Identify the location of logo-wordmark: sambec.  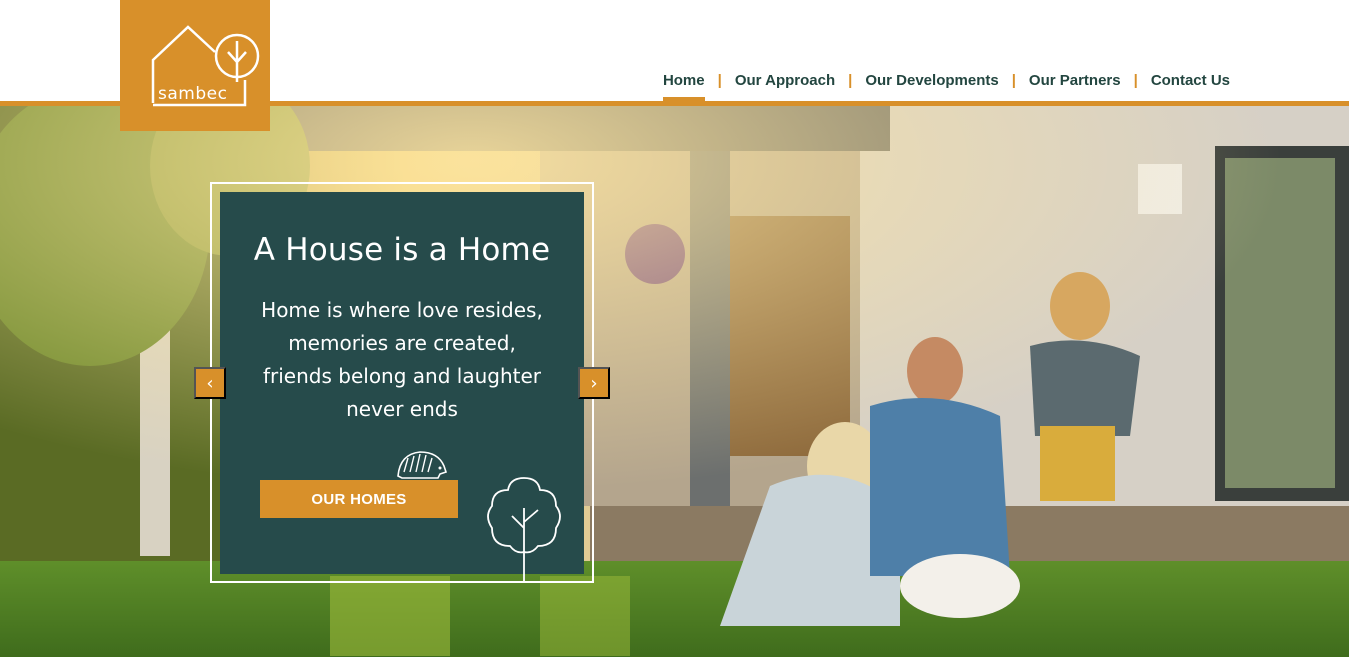
(193, 94).